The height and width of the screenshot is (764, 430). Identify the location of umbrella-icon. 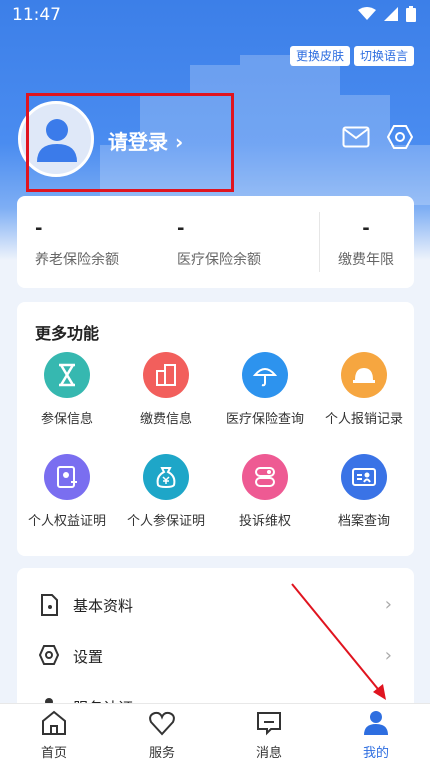
(265, 377).